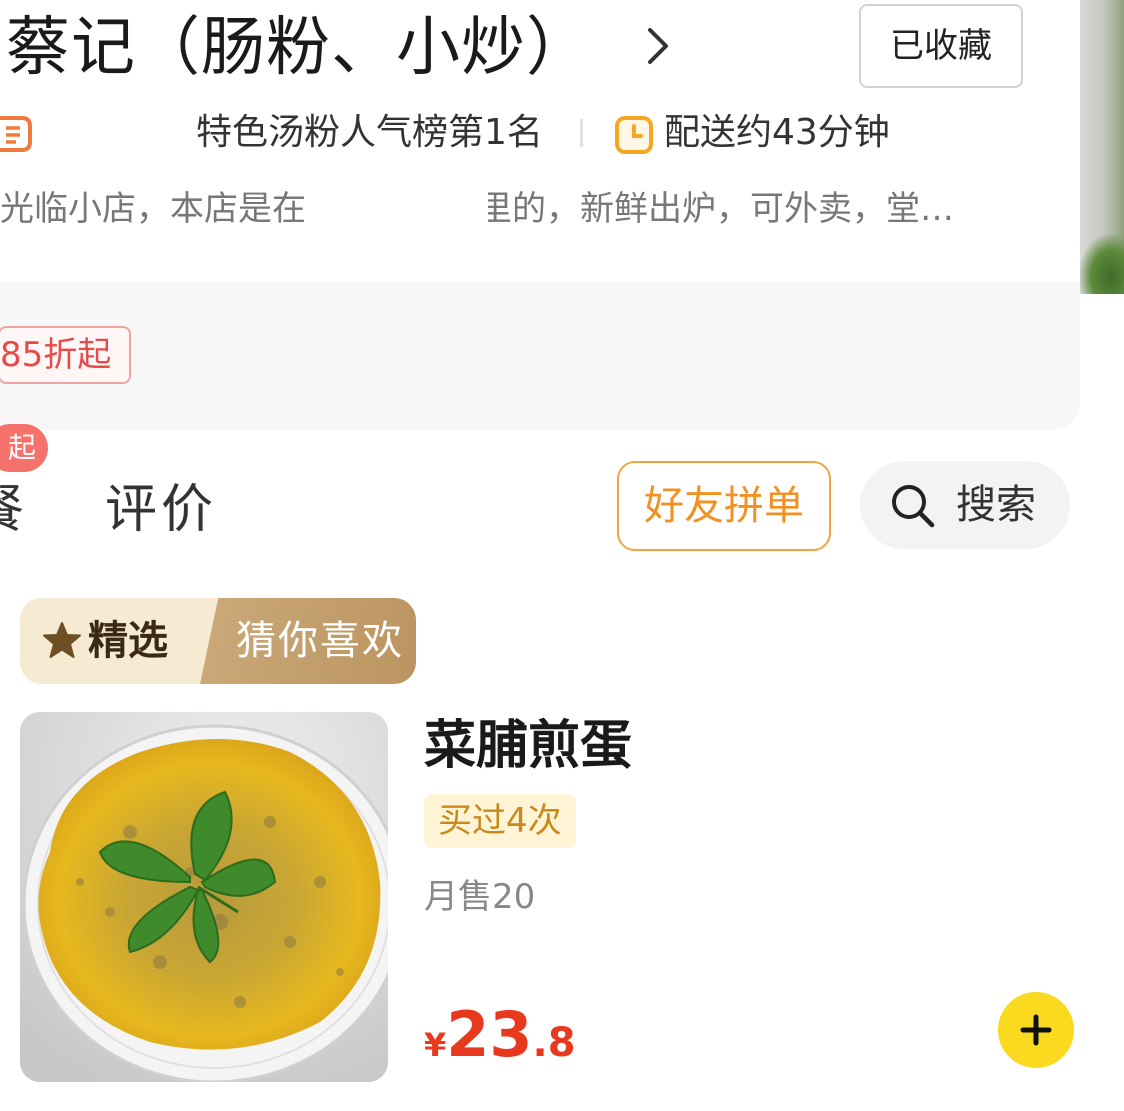 The image size is (1124, 1111). What do you see at coordinates (540, 356) in the screenshot?
I see `promo-band` at bounding box center [540, 356].